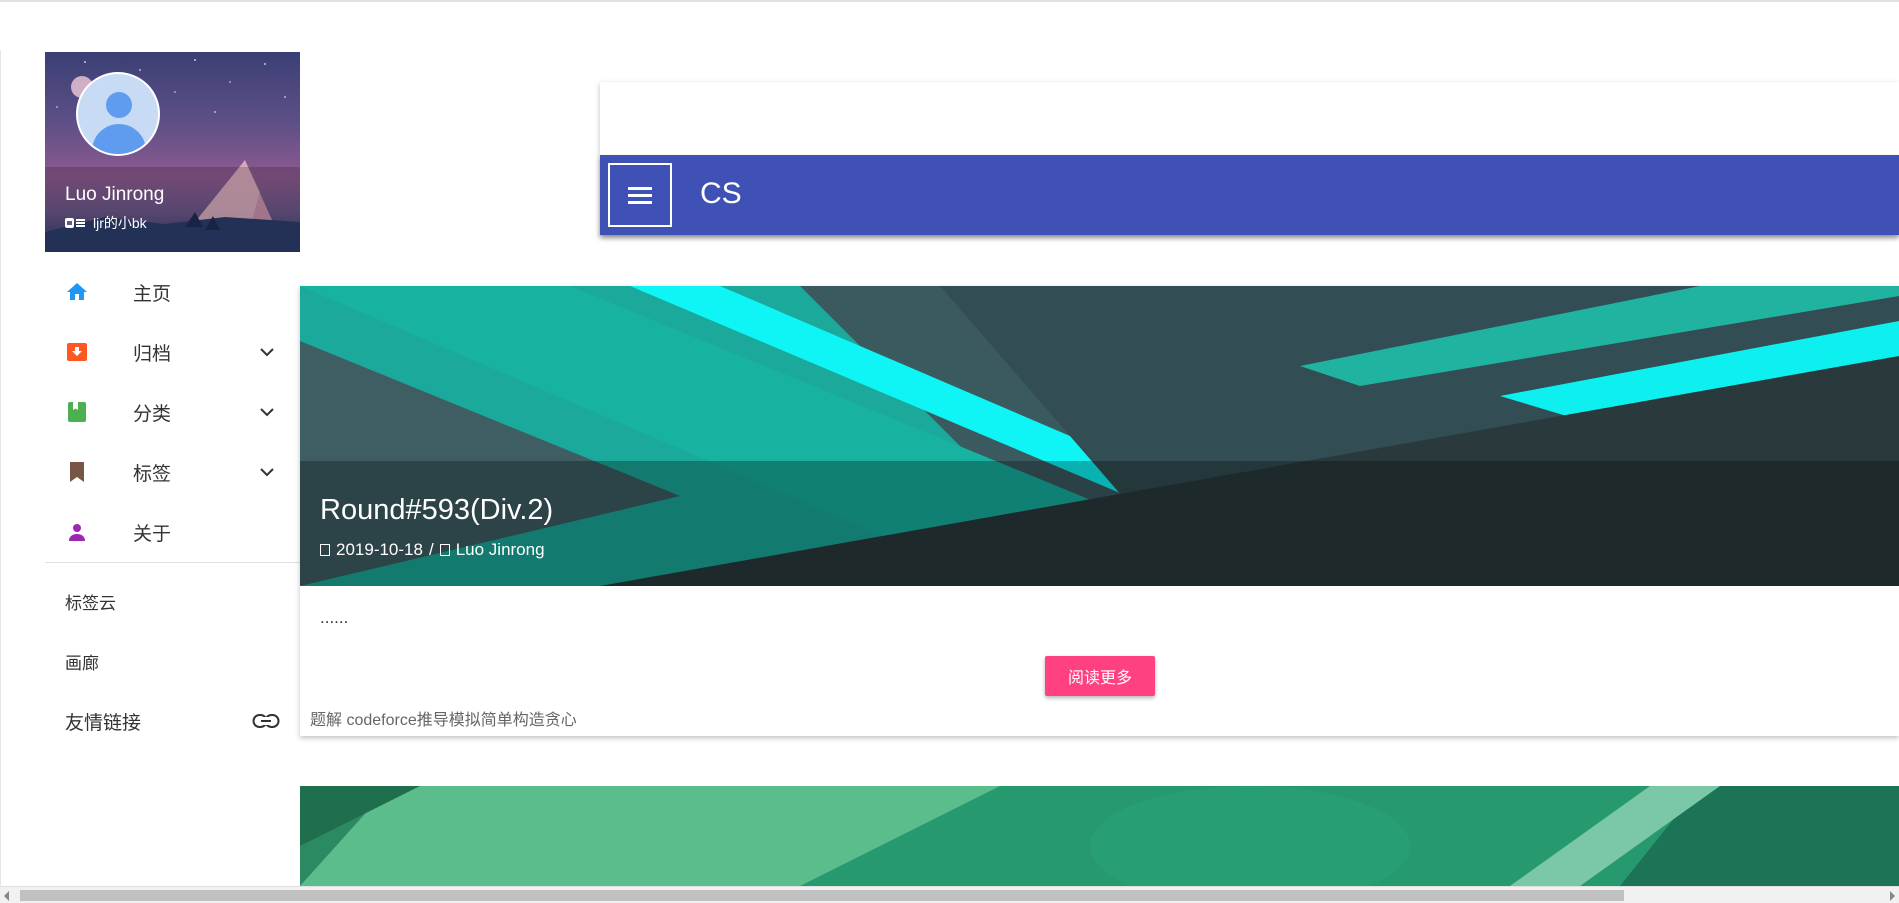 This screenshot has height=903, width=1899. I want to click on avatar, so click(118, 114).